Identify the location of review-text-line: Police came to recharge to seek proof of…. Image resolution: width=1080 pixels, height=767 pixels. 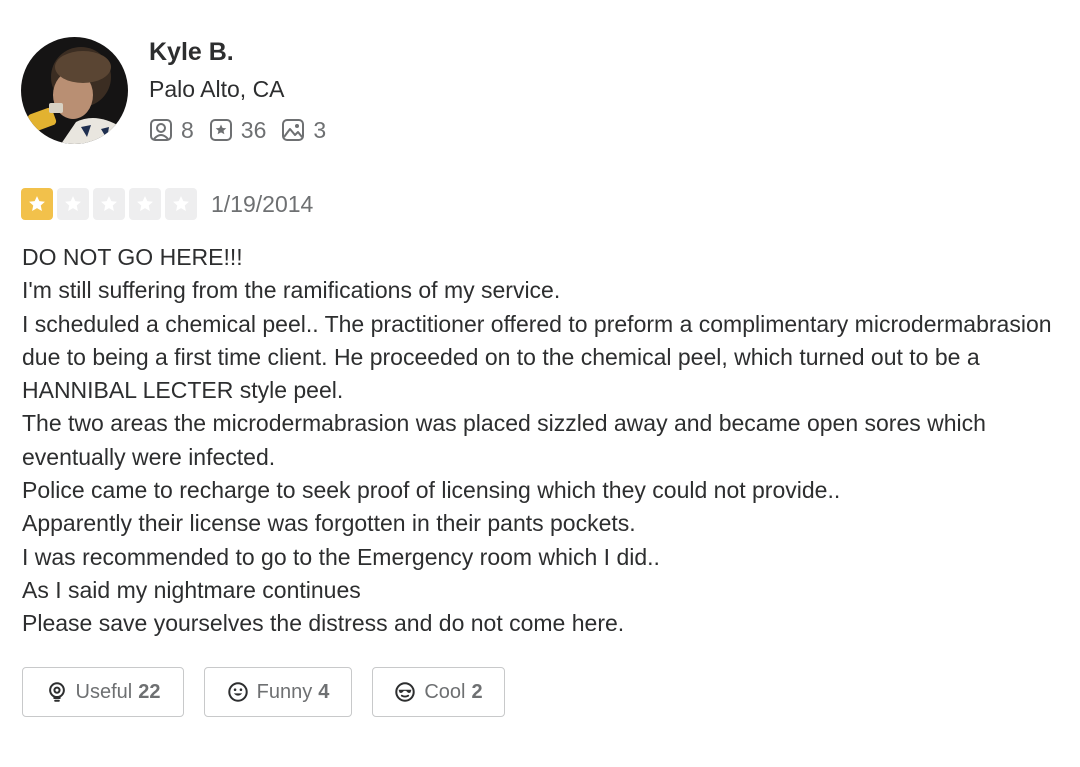
(431, 490).